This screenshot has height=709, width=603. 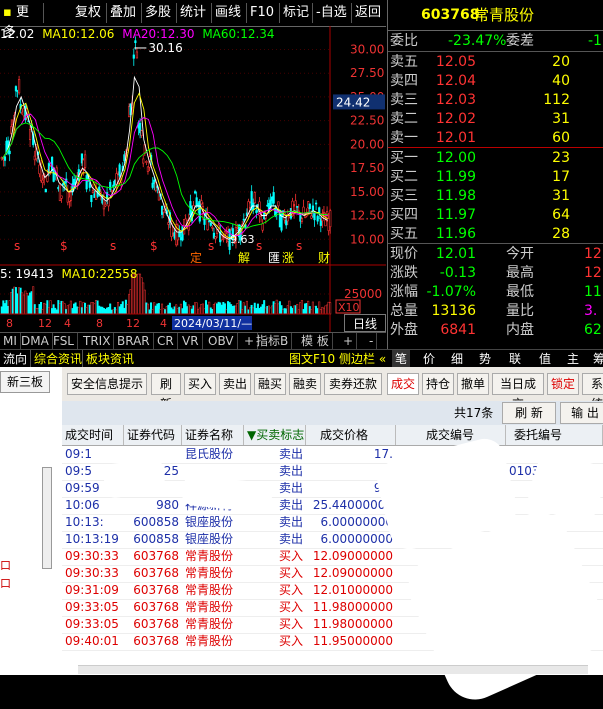 I want to click on table-row: 10:06980祥源新材卖出25.44000000, so click(x=332, y=506).